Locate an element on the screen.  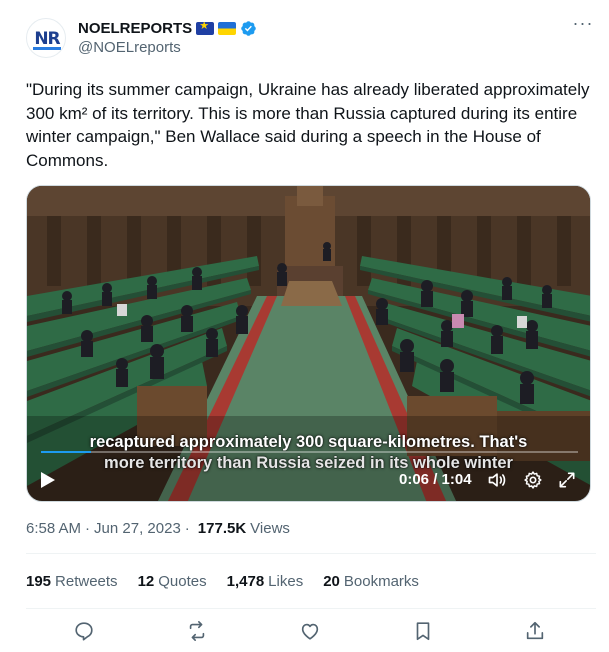
share-icon is located at coordinates (535, 631).